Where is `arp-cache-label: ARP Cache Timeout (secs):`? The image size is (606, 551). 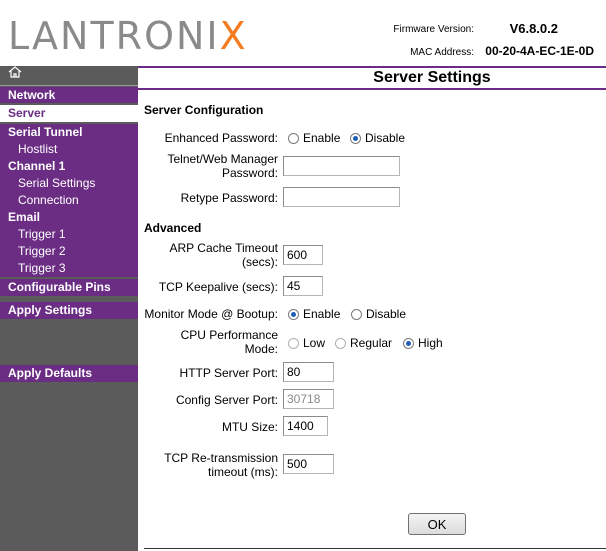
arp-cache-label: ARP Cache Timeout (secs): is located at coordinates (224, 255).